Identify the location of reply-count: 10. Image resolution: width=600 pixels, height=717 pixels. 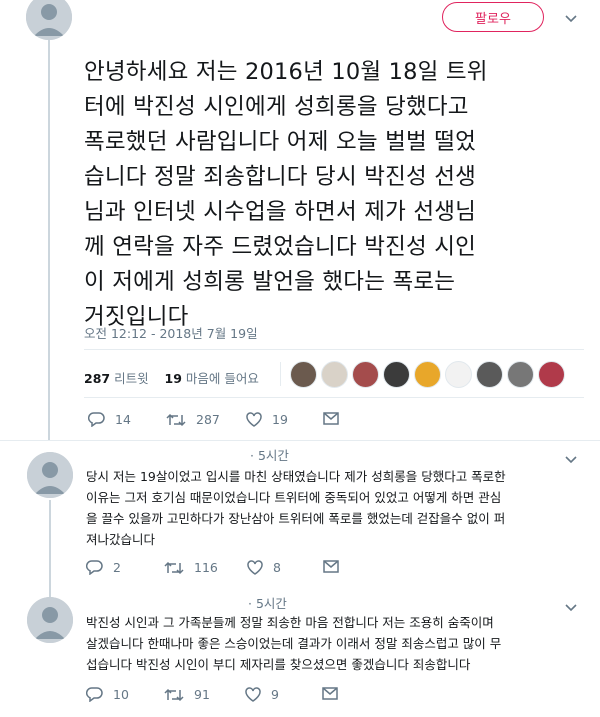
(121, 694).